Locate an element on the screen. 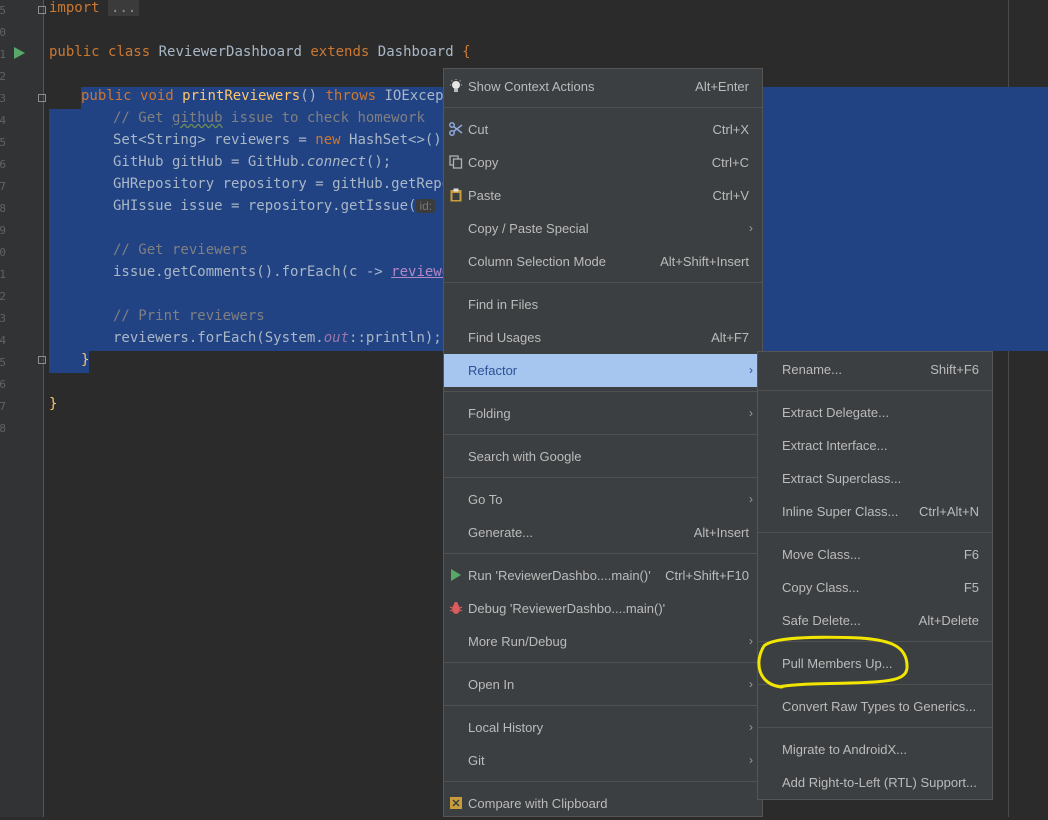 Image resolution: width=1048 pixels, height=820 pixels. menu-item-show-context-actions: Show Context Actions Alt+Enter is located at coordinates (603, 86).